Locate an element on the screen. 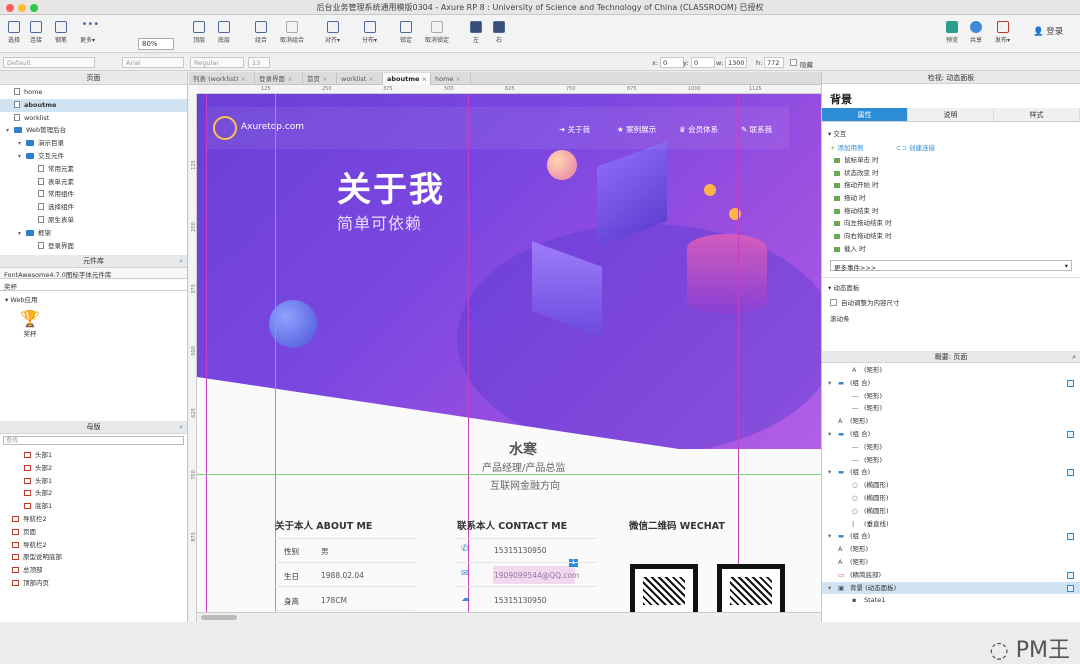  fit-content-option: 自动调整为内容尺寸 is located at coordinates (951, 302).